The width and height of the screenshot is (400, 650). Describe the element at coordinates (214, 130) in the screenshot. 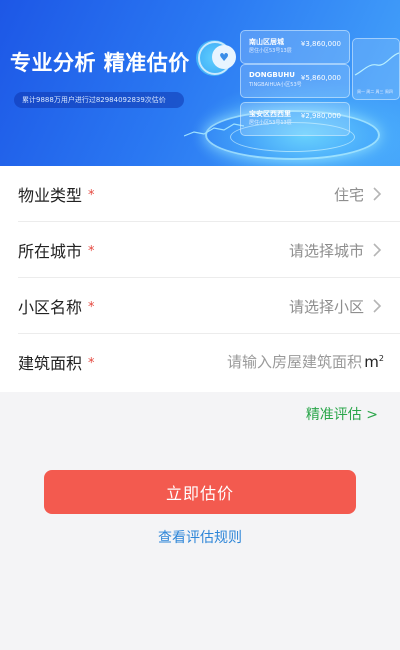

I see `banner-trend-icon` at that location.